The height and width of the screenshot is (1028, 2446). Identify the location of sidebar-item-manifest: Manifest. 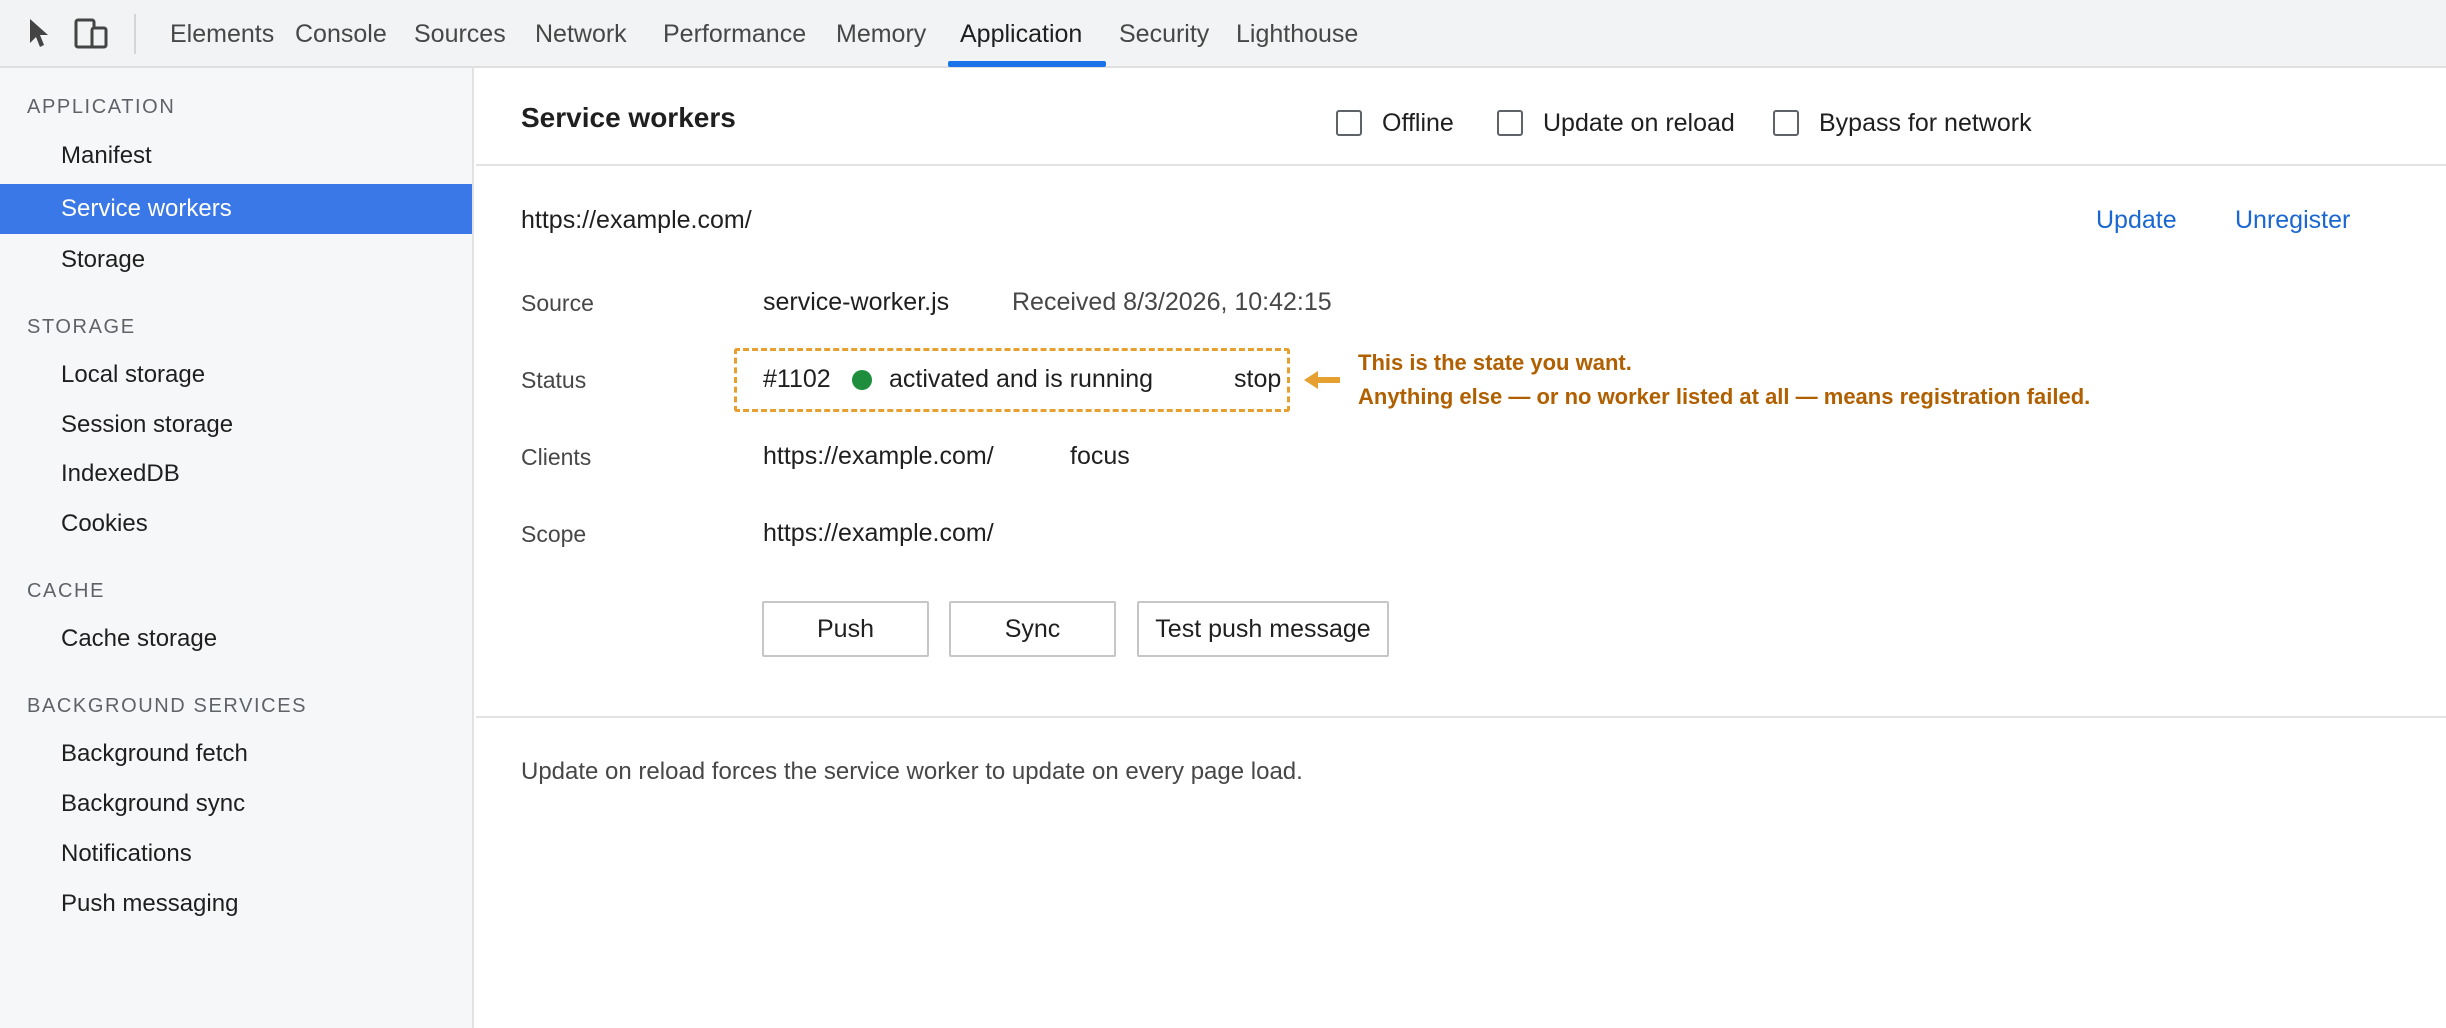
(236, 156).